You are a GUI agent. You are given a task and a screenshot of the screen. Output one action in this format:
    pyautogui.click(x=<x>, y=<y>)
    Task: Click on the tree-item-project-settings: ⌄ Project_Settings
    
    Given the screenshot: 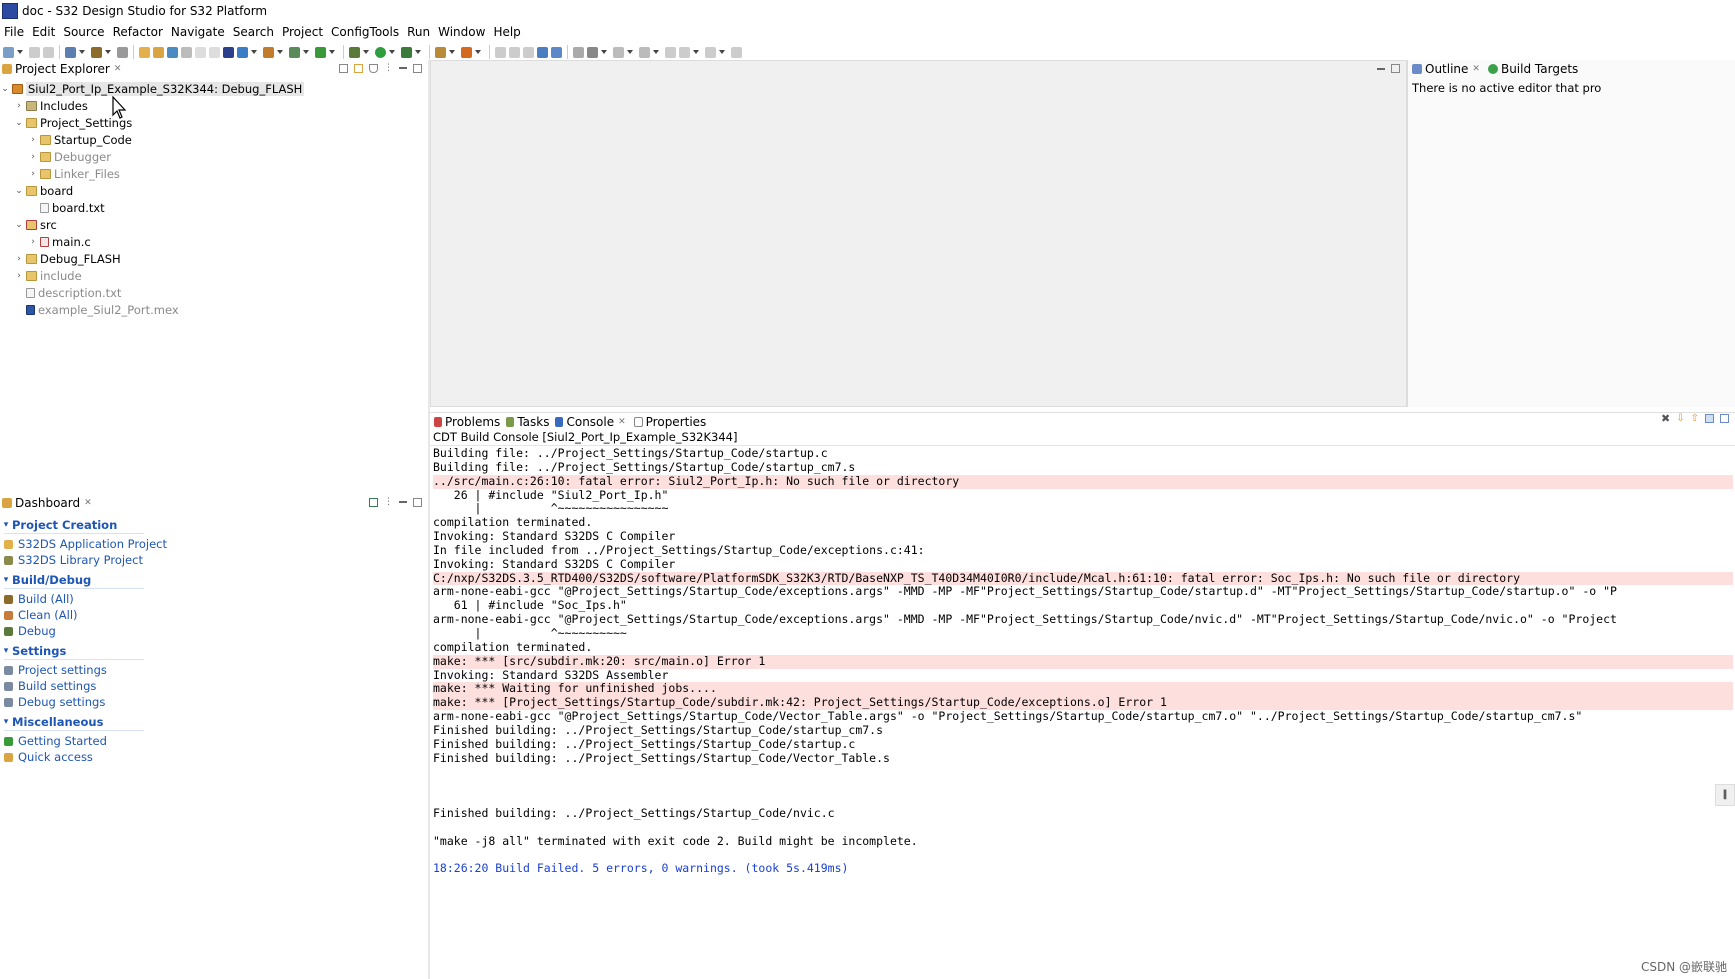 What is the action you would take?
    pyautogui.click(x=214, y=122)
    